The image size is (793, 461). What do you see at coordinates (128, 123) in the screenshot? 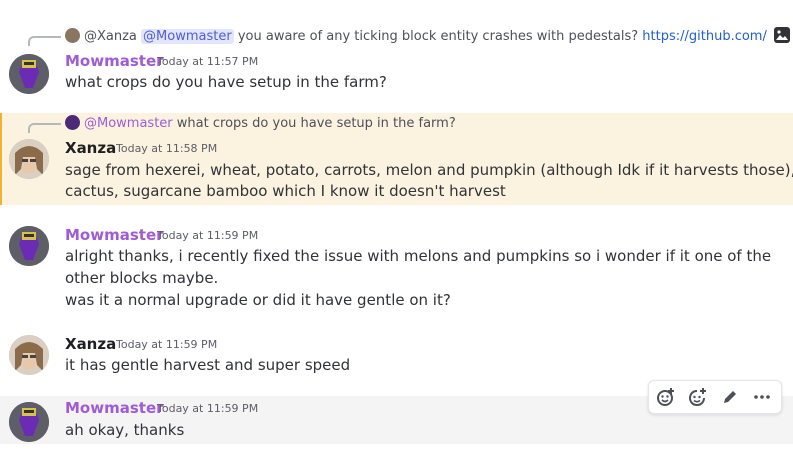
I see `reply-author: @Mowmaster` at bounding box center [128, 123].